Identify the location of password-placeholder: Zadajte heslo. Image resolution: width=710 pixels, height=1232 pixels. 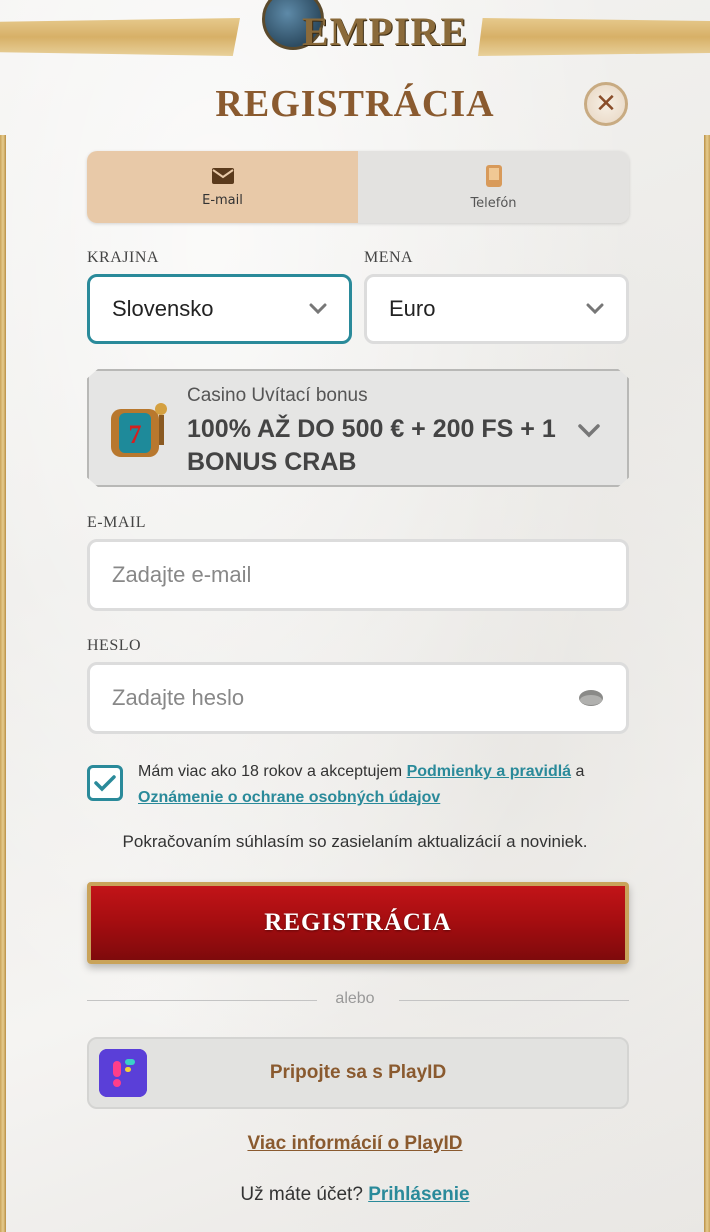
(178, 697).